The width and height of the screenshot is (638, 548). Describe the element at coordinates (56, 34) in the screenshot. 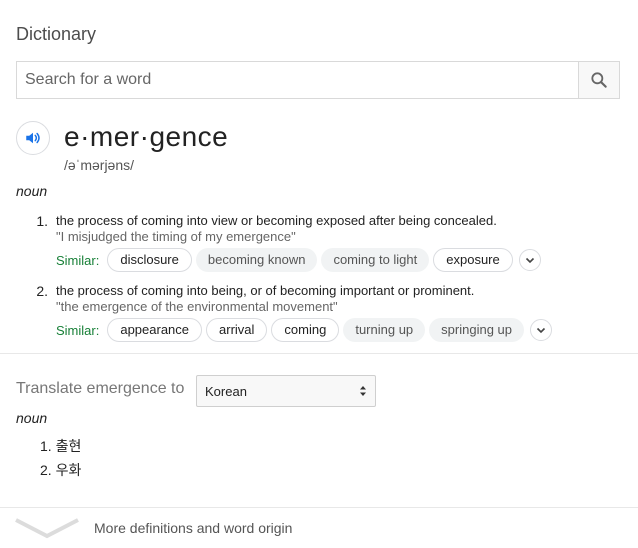

I see `dictionary-title: Dictionary` at that location.